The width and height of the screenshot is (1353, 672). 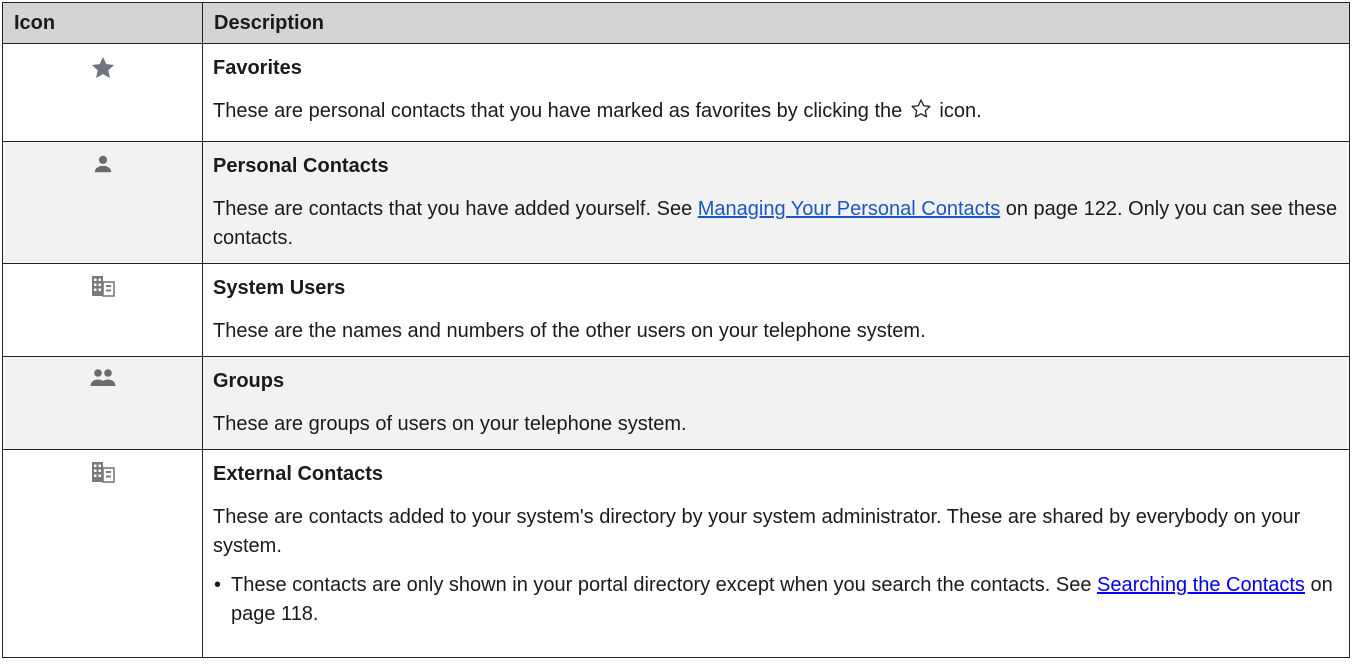 What do you see at coordinates (849, 209) in the screenshot?
I see `managing-personal-contacts-link: Managing Your Personal Contacts` at bounding box center [849, 209].